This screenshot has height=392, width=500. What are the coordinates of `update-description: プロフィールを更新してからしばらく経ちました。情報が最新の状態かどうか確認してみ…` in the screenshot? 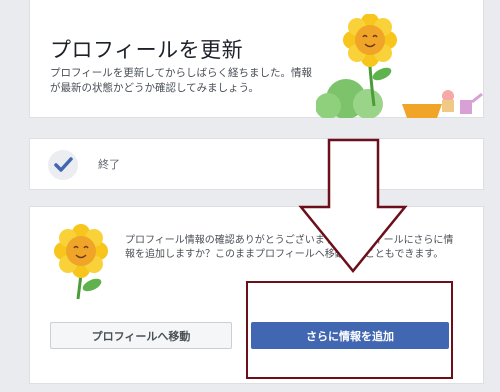 It's located at (181, 80).